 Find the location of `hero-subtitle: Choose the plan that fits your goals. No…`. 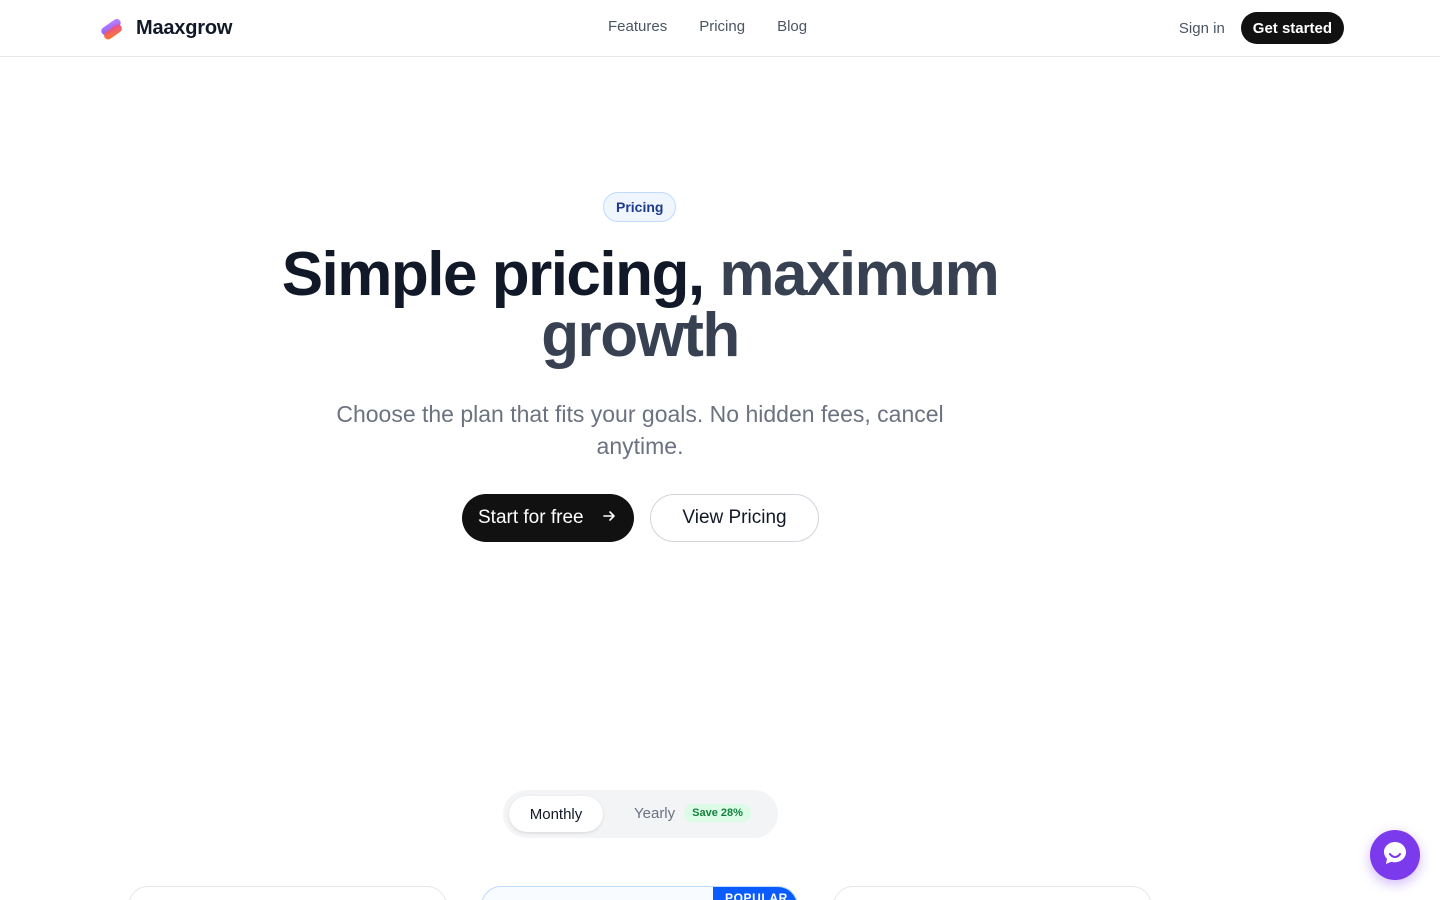

hero-subtitle: Choose the plan that fits your goals. No… is located at coordinates (640, 430).